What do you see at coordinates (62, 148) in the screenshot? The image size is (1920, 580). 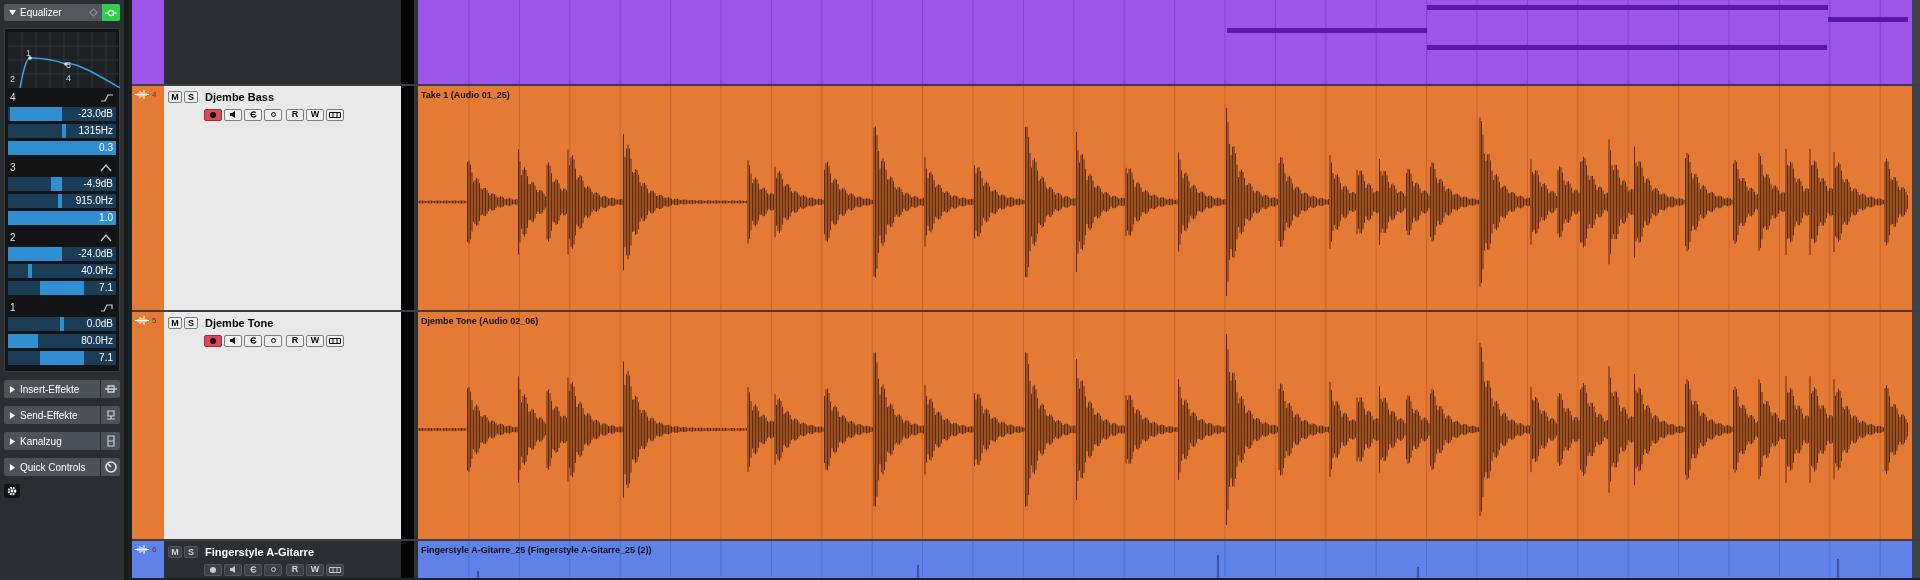 I see `eq-slider: 0.3` at bounding box center [62, 148].